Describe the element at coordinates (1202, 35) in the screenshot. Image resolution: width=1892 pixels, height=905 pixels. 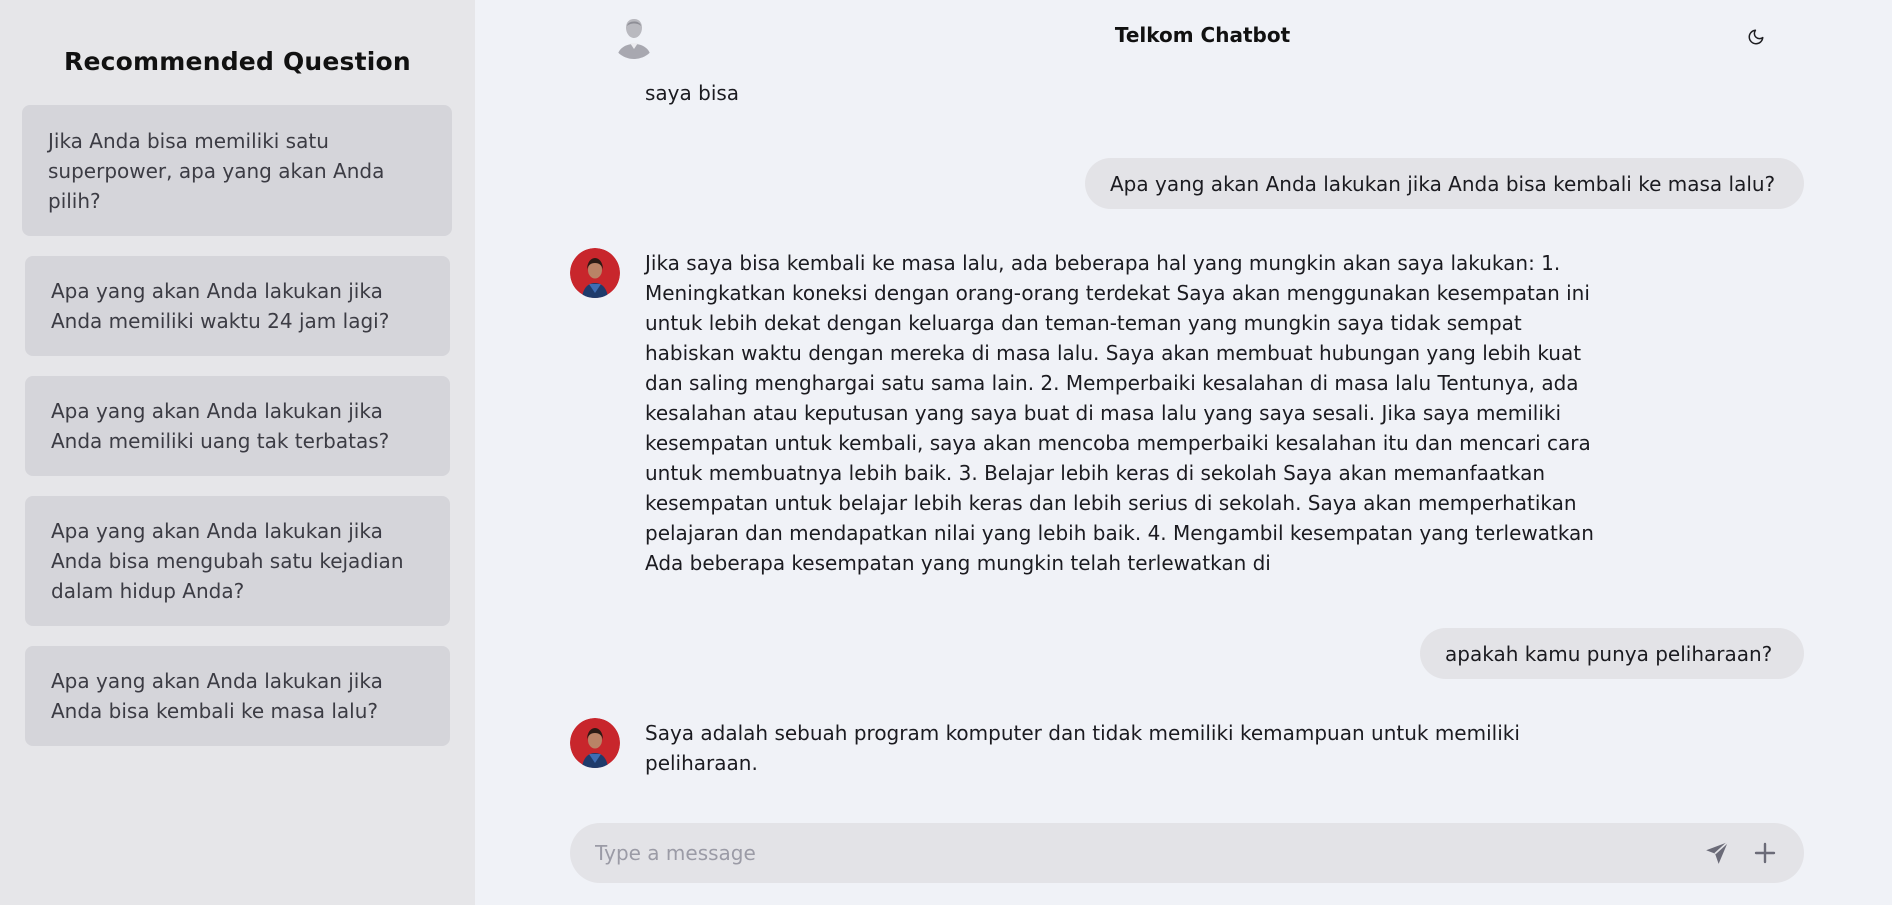
I see `chat-title: Telkom Chatbot` at that location.